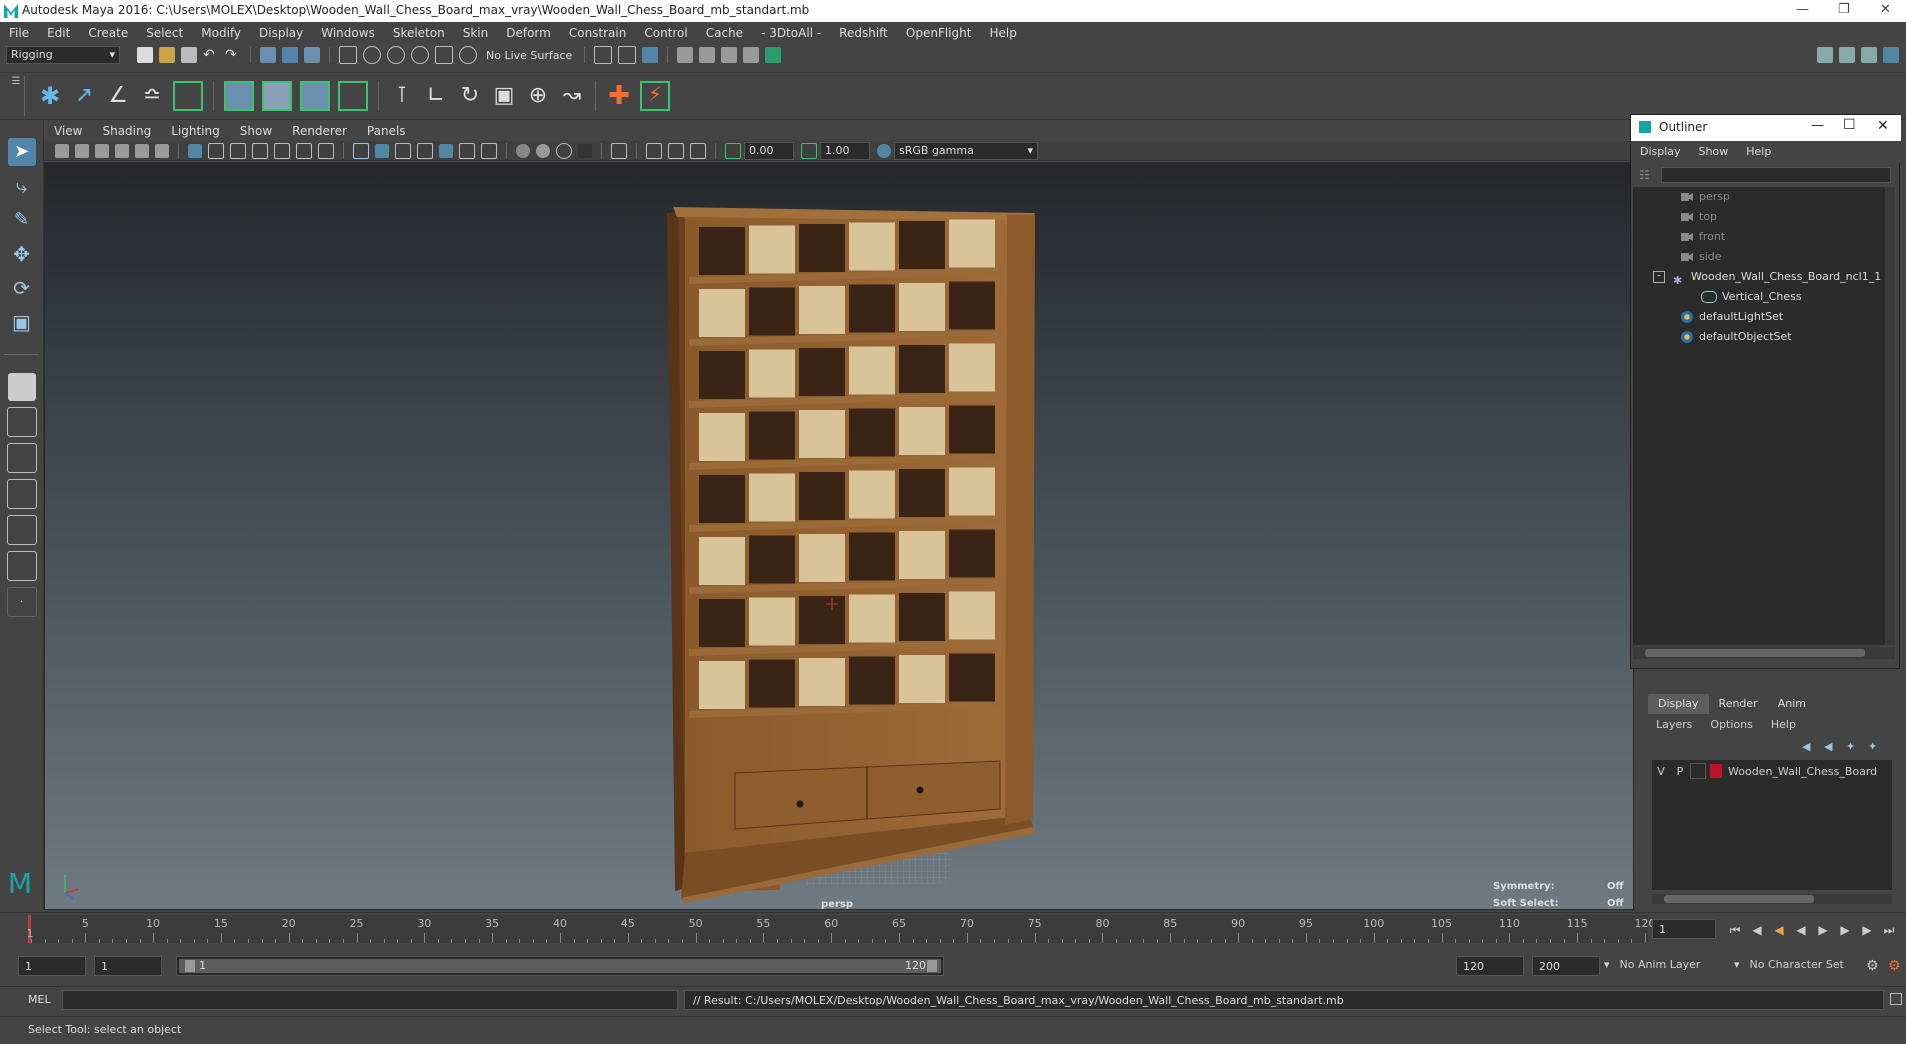  Describe the element at coordinates (543, 150) in the screenshot. I see `motion-blur-icon` at that location.